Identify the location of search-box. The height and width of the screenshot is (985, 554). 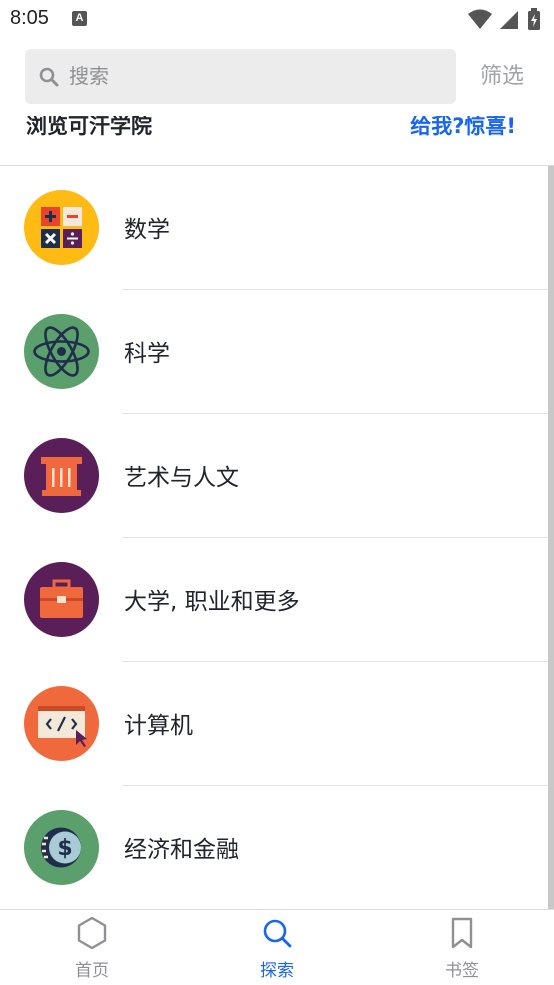
(240, 76).